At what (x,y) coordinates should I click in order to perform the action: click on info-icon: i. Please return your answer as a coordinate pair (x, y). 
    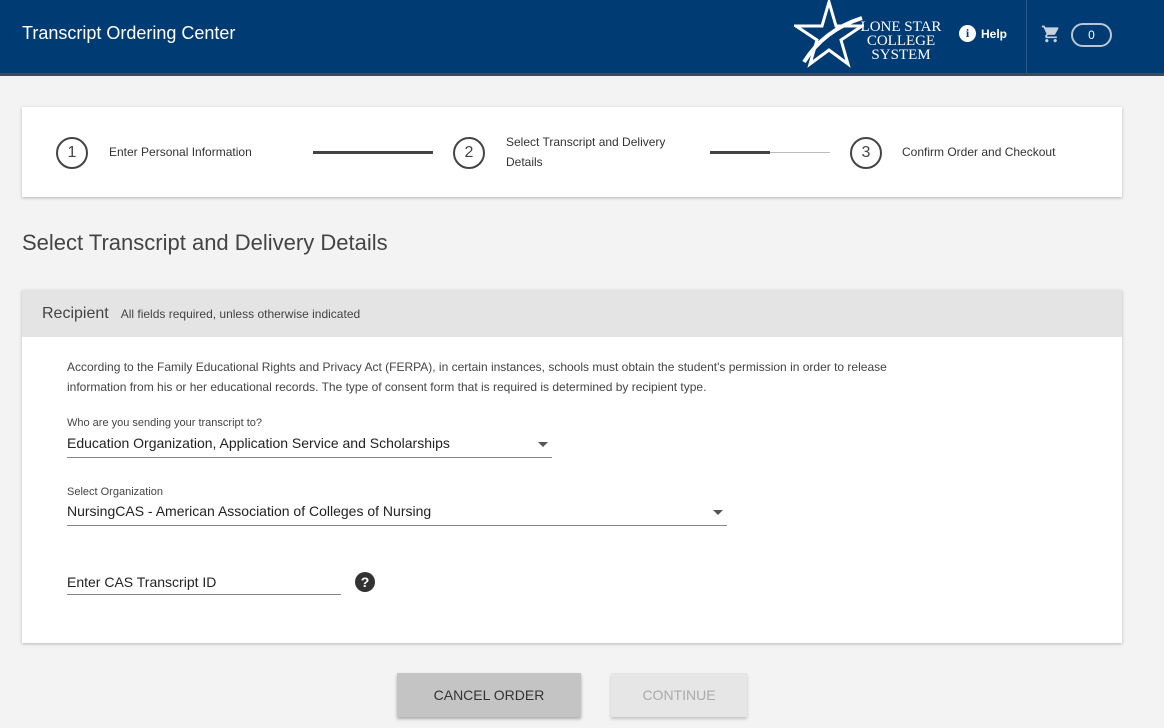
    Looking at the image, I should click on (967, 33).